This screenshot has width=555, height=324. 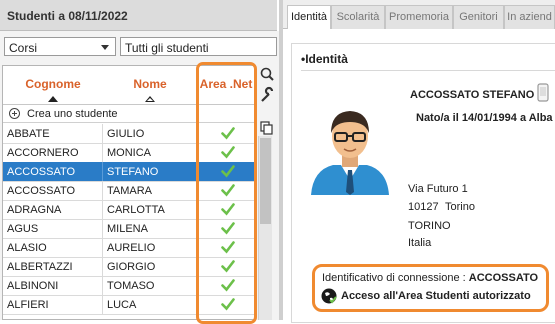 What do you see at coordinates (131, 248) in the screenshot?
I see `cell-name: AURELIO` at bounding box center [131, 248].